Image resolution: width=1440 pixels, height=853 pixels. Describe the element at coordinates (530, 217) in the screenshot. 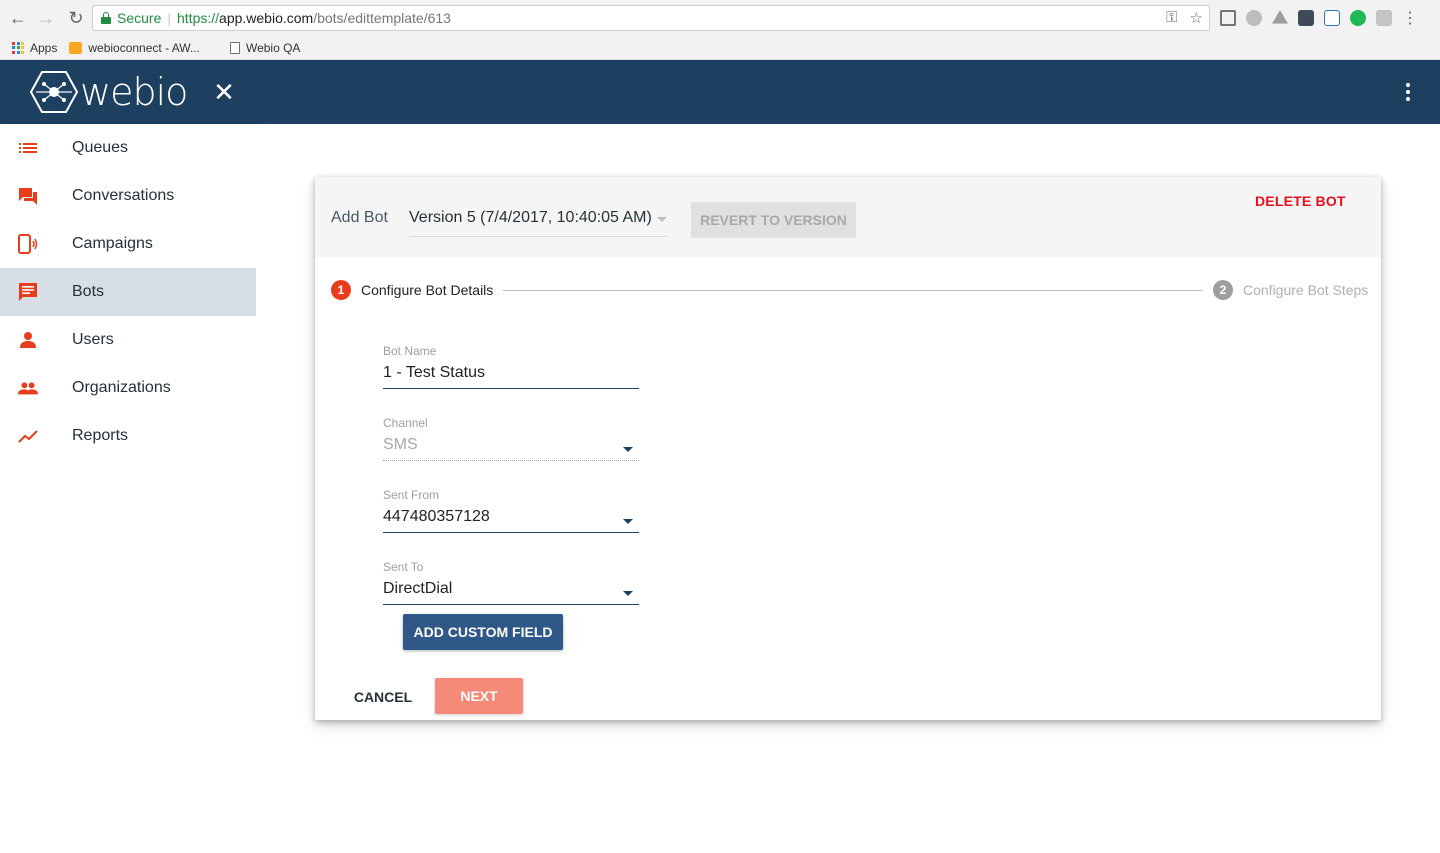

I see `version-selected-value: Version 5 (7/4/2017, 10:40:05 AM)` at that location.